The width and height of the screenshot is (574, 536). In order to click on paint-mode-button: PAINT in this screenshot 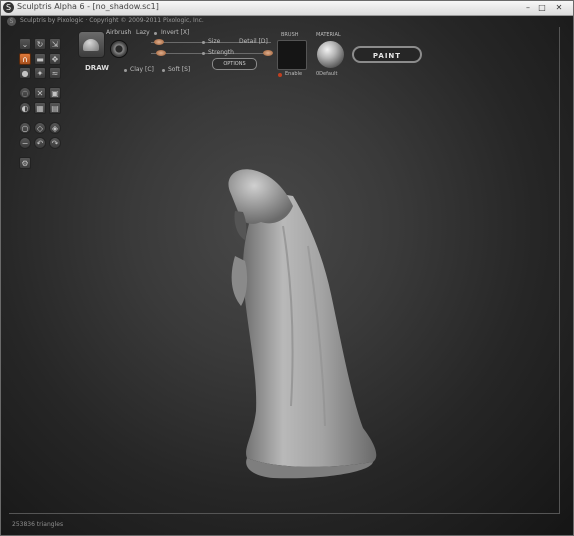, I will do `click(387, 54)`.